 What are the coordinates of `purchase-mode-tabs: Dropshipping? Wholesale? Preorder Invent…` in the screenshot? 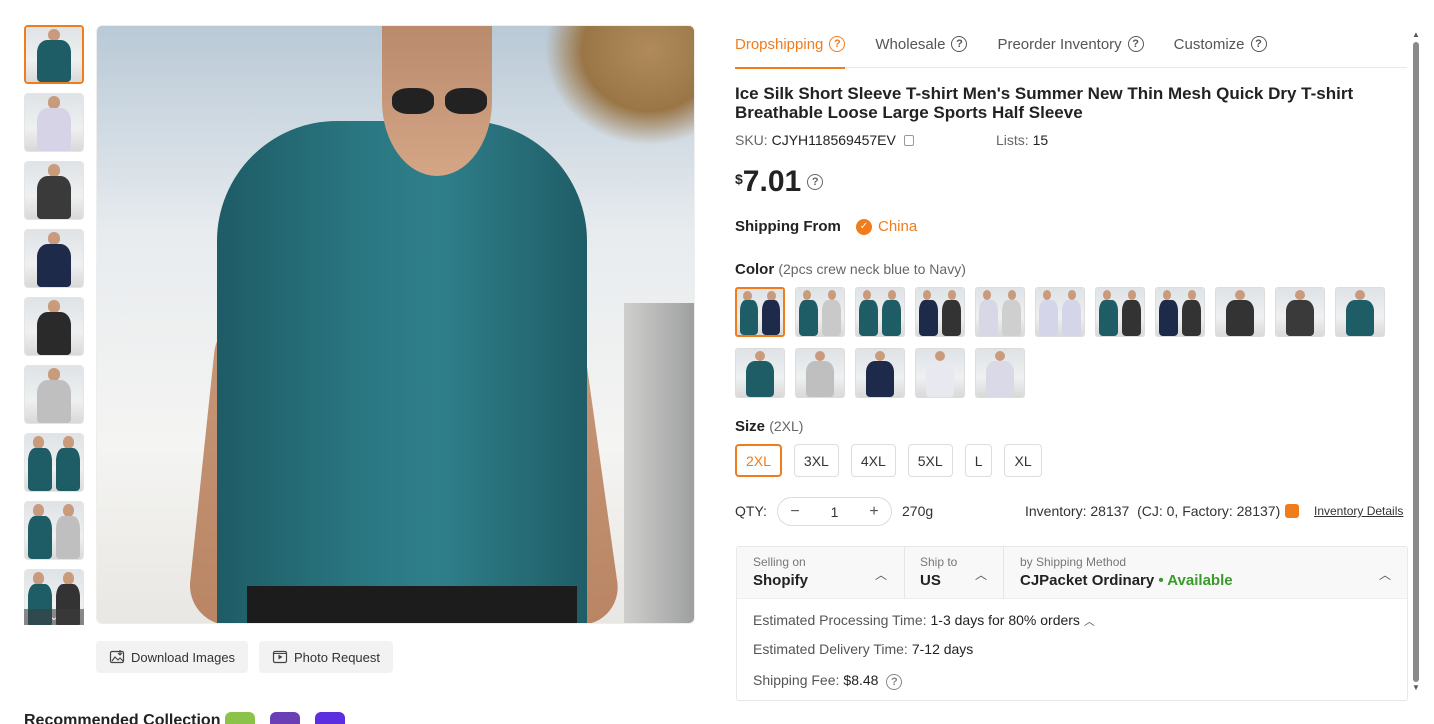 It's located at (1071, 44).